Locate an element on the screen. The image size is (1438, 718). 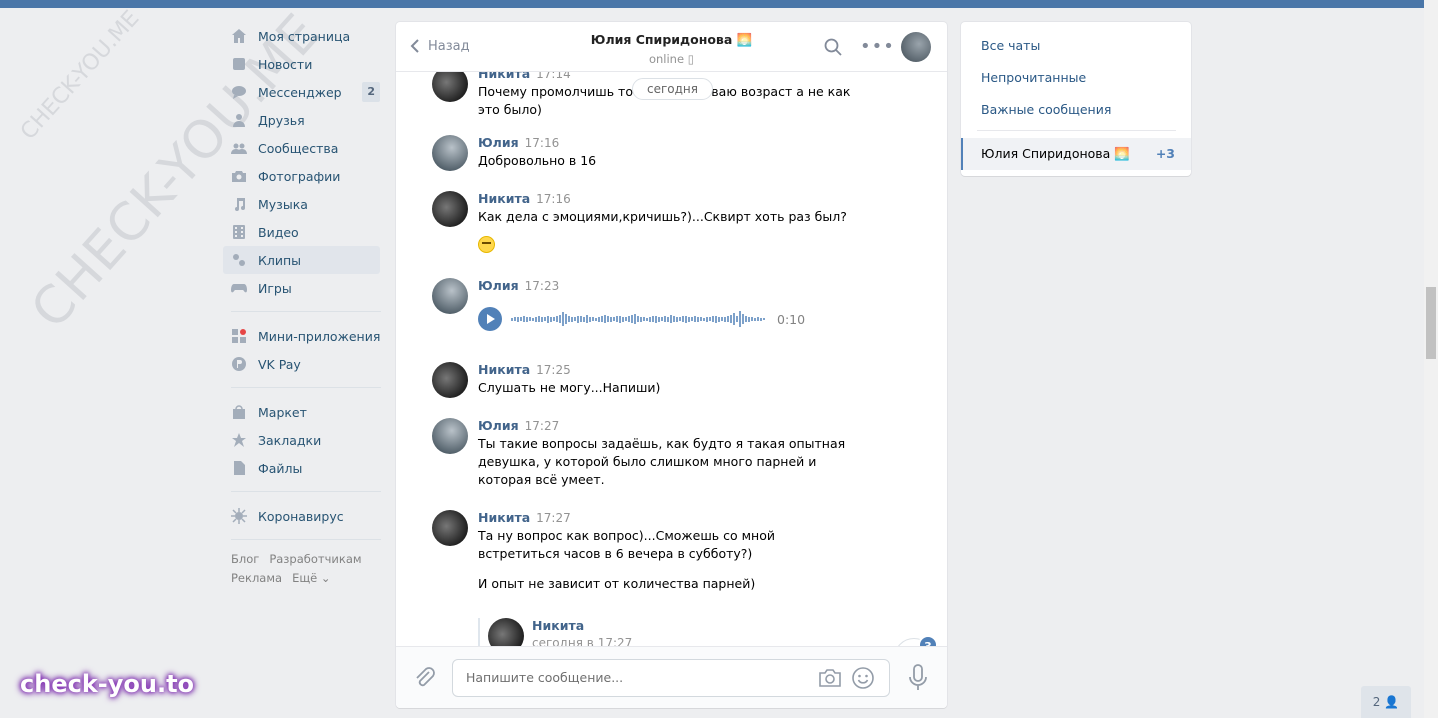
sidebar-item-label: Сообщества is located at coordinates (298, 148).